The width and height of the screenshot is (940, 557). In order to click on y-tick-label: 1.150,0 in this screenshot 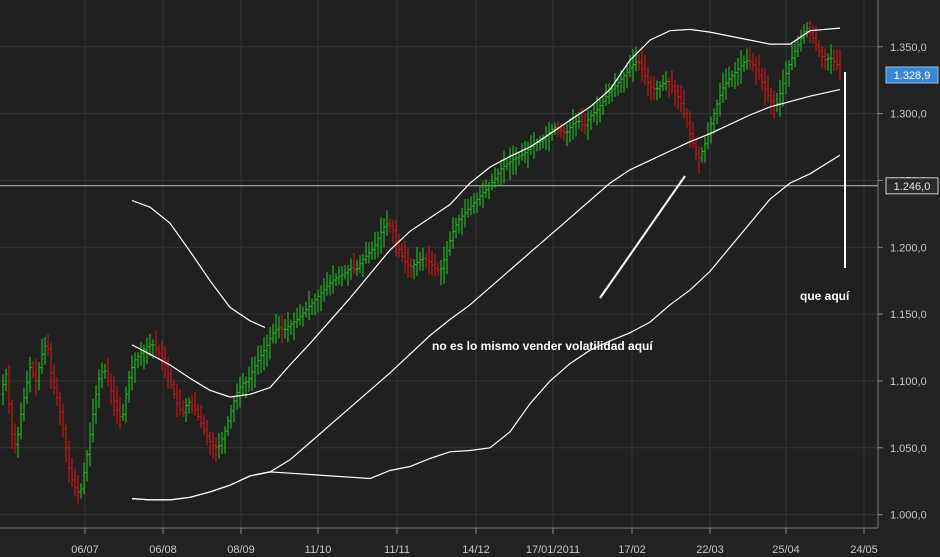, I will do `click(908, 315)`.